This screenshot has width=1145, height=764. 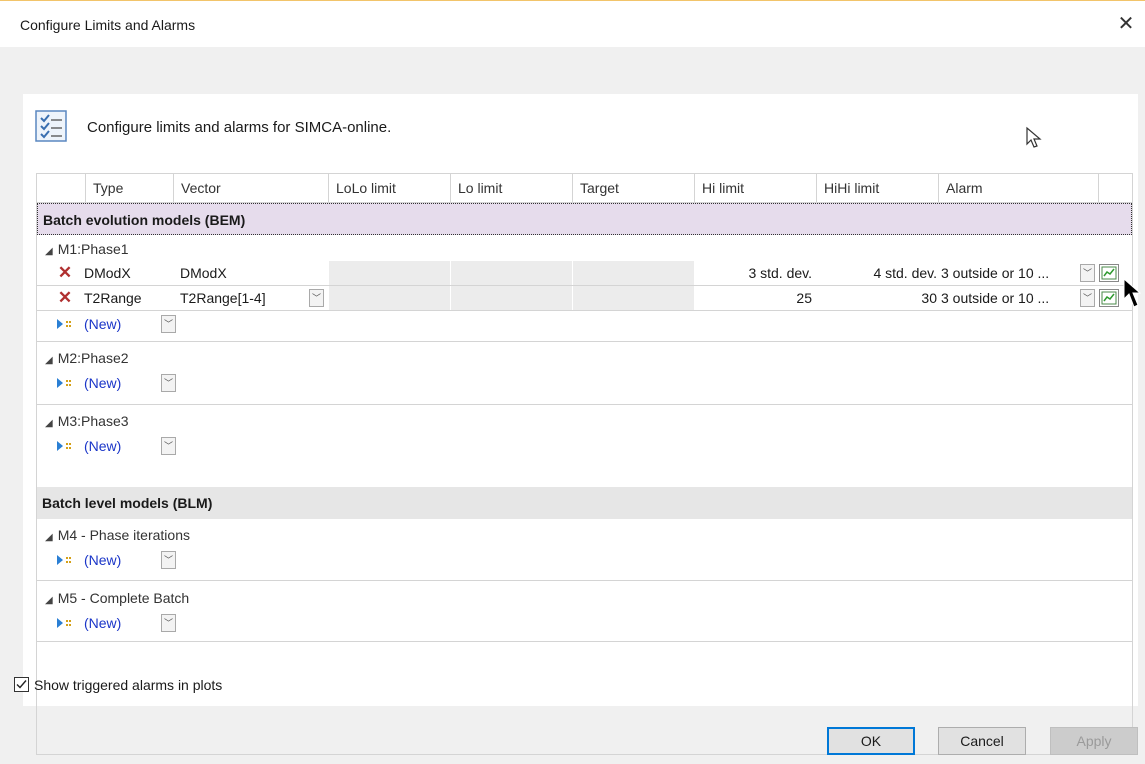 I want to click on cell-hihi: 30, so click(x=877, y=298).